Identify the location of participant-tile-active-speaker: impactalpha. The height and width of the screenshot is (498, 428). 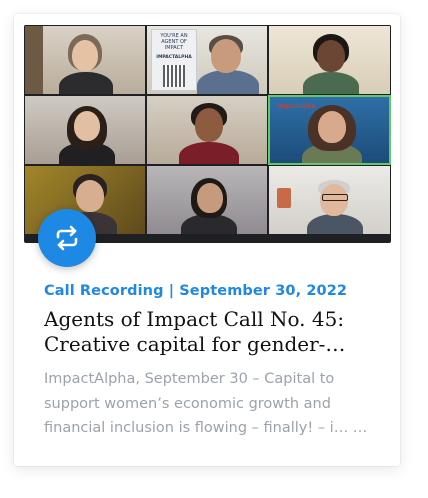
(329, 130).